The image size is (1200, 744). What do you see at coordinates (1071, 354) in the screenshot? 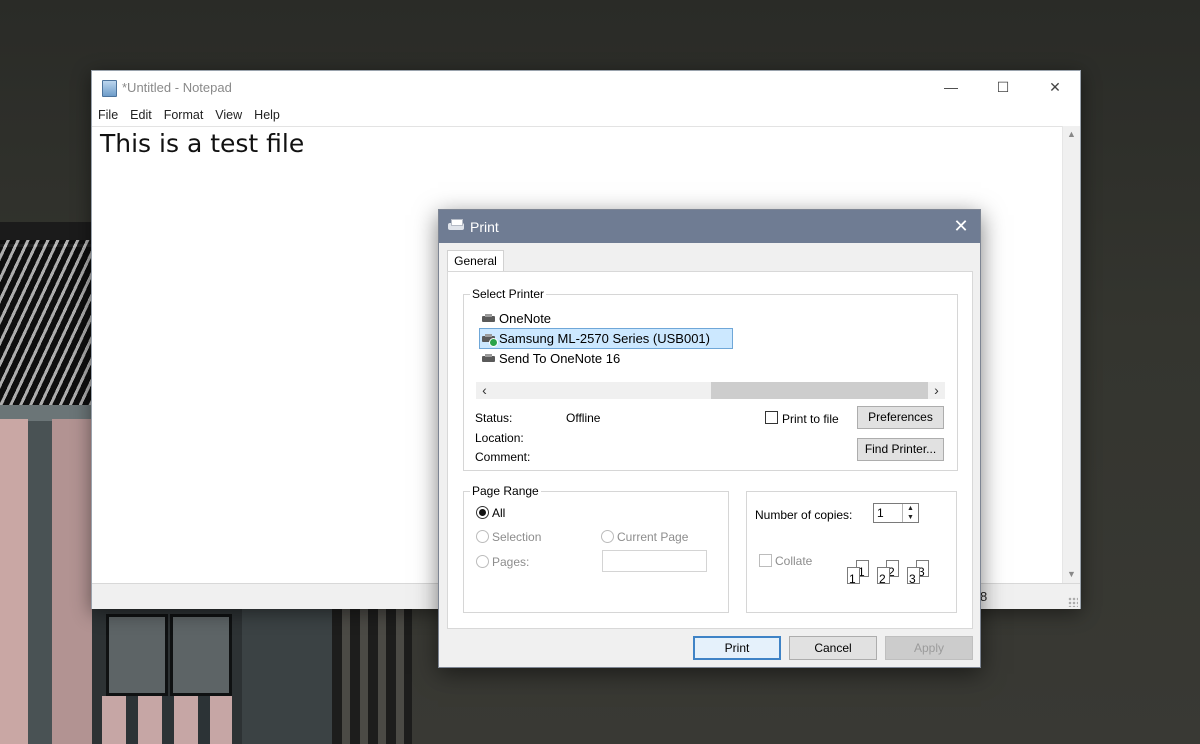
I see `notepad-vertical-scrollbar: ▲ ▼` at bounding box center [1071, 354].